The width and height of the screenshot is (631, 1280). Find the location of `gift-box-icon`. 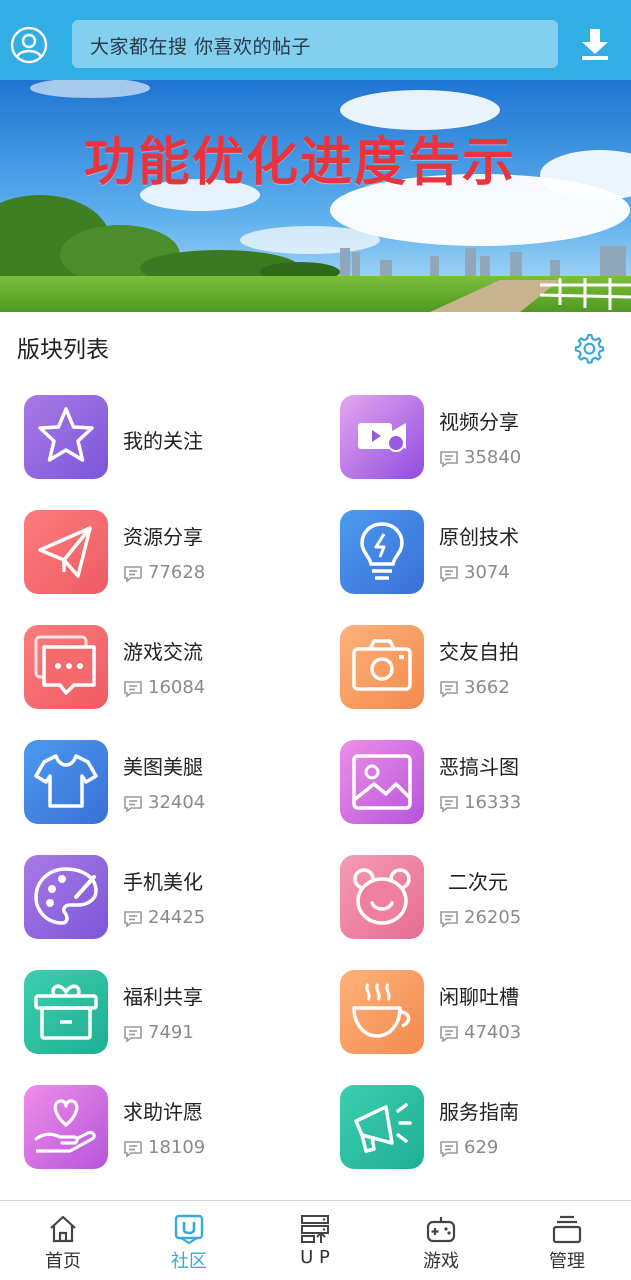

gift-box-icon is located at coordinates (66, 1012).